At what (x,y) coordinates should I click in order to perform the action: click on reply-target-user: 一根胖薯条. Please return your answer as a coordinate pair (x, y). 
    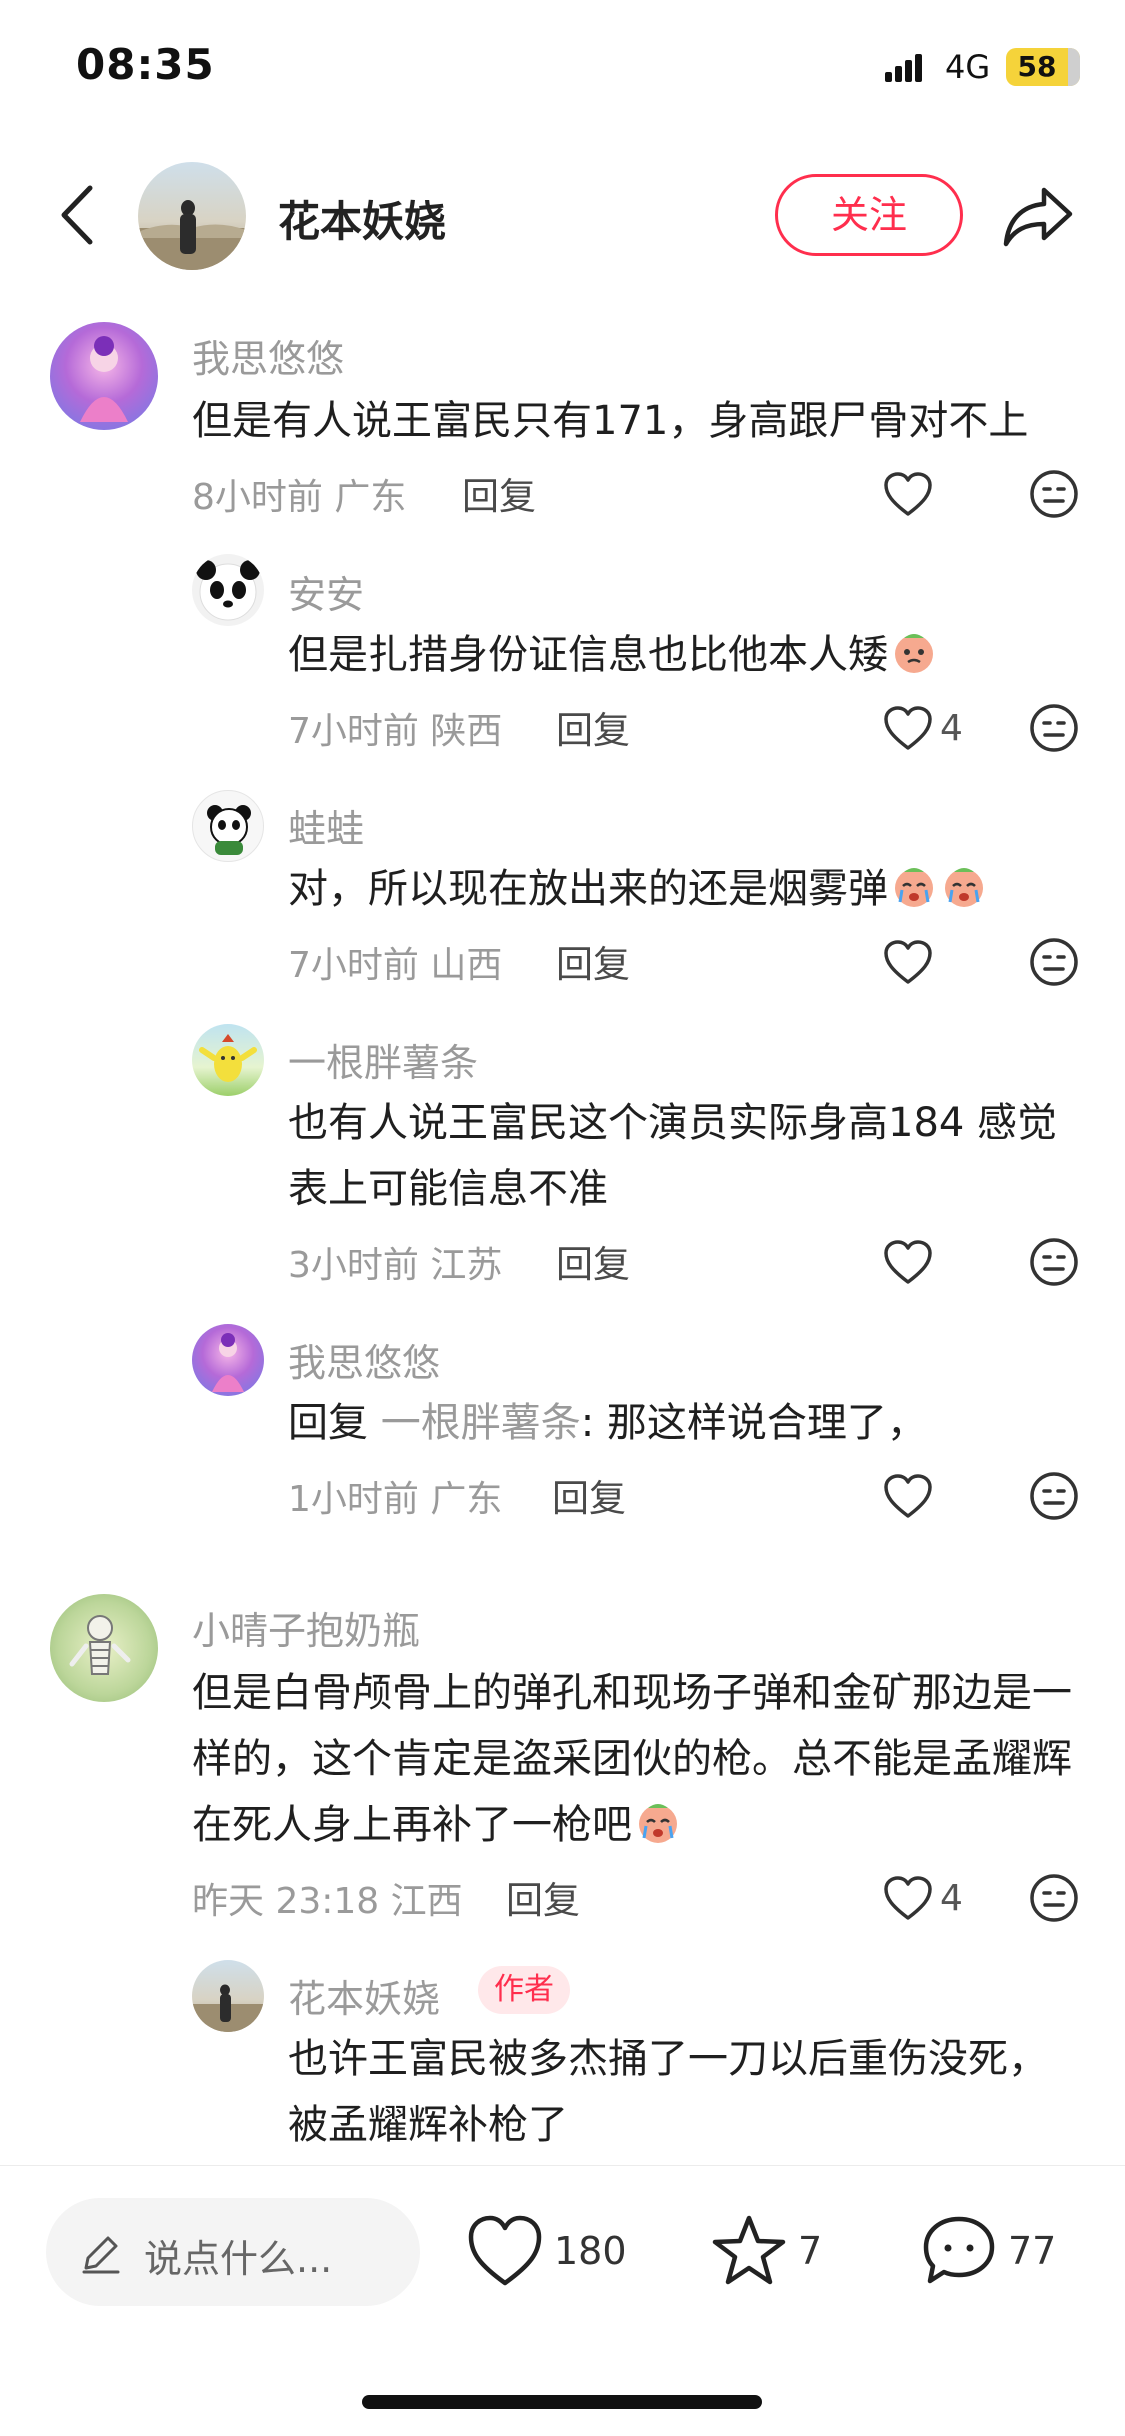
    Looking at the image, I should click on (481, 1423).